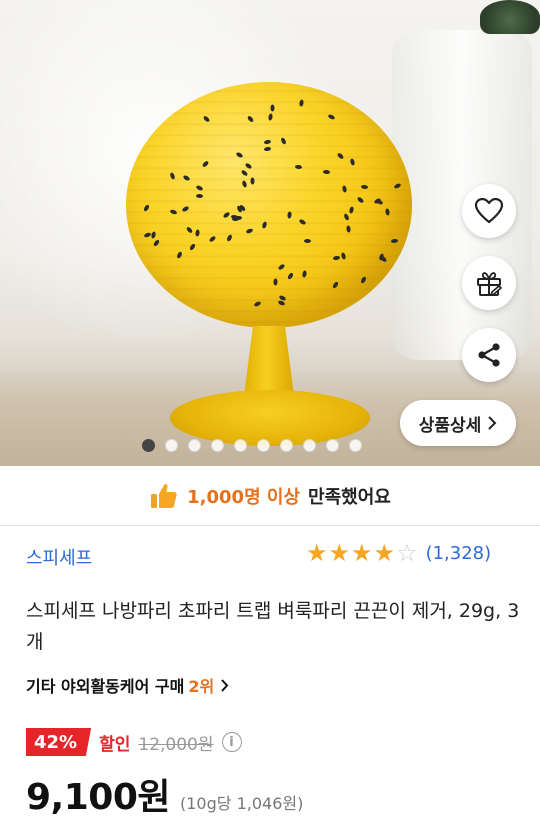 This screenshot has width=540, height=822. I want to click on background-plant, so click(510, 17).